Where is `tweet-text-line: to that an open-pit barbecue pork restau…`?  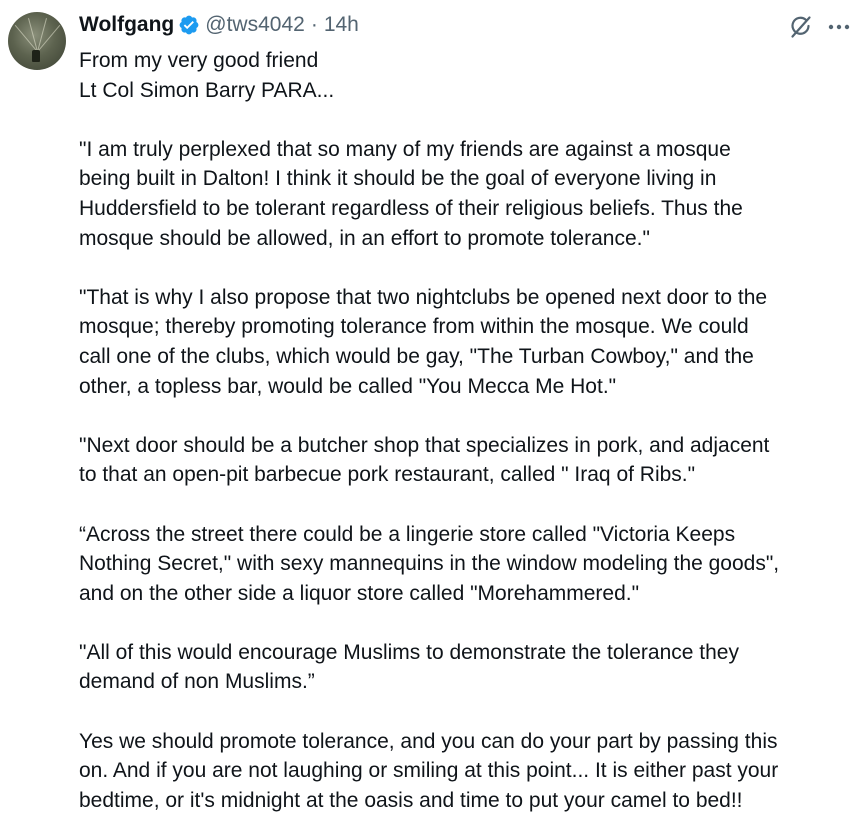 tweet-text-line: to that an open-pit barbecue pork restau… is located at coordinates (387, 475).